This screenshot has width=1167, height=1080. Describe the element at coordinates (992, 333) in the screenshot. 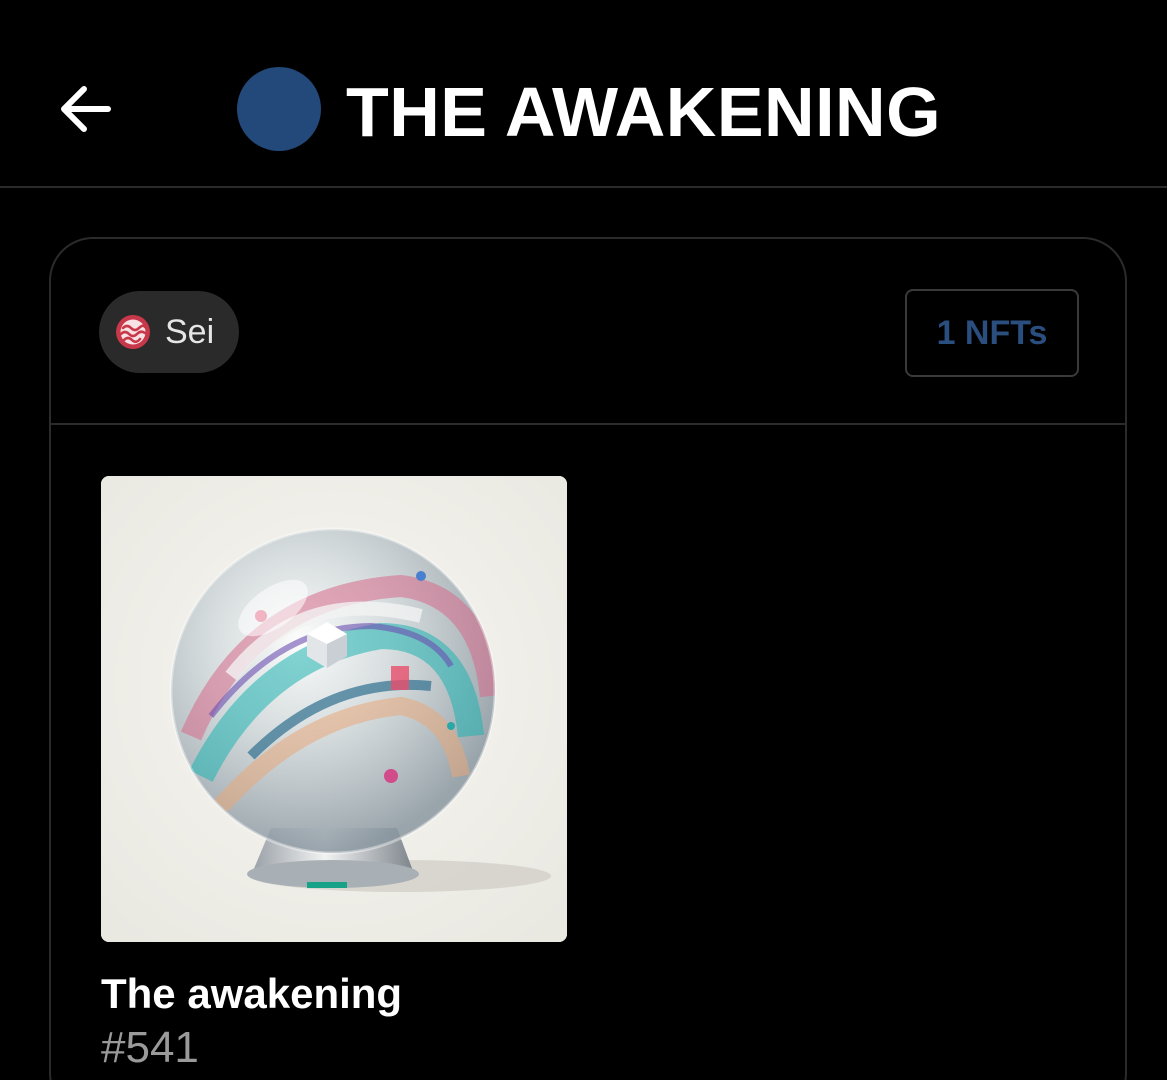

I see `nft-count-badge: 1 NFTs` at that location.